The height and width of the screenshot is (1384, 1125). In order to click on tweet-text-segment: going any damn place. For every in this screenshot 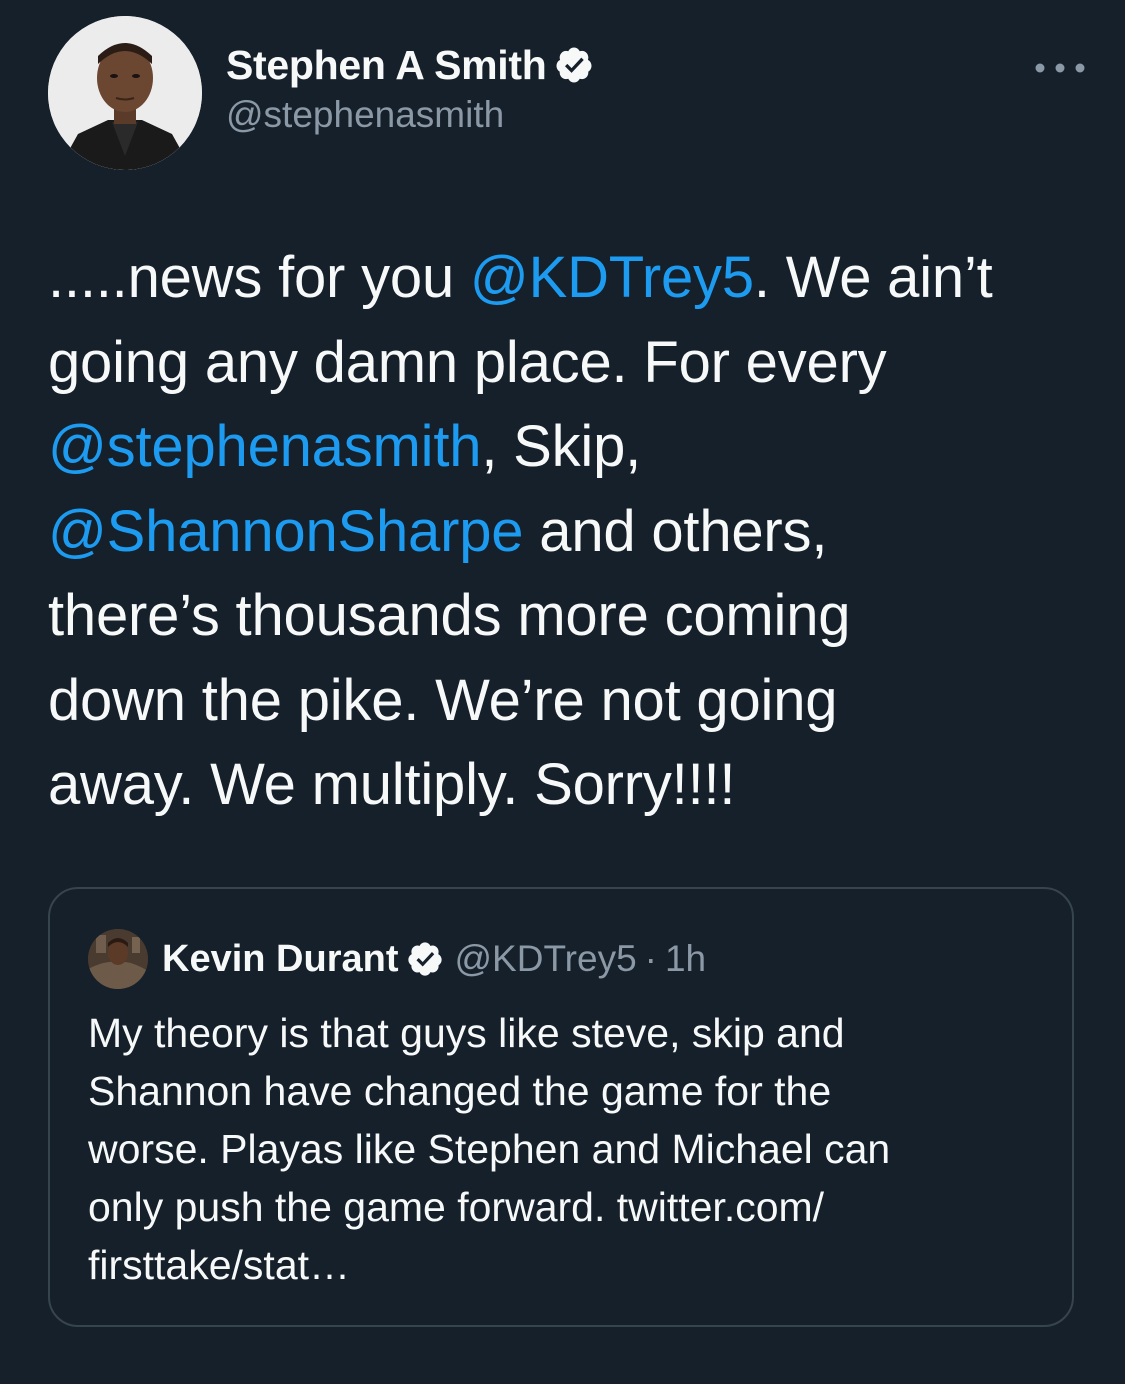, I will do `click(467, 362)`.